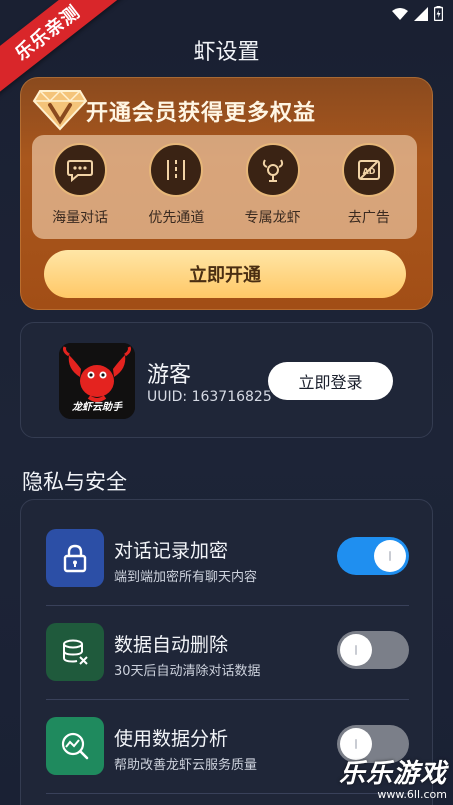 The image size is (453, 805). What do you see at coordinates (60, 107) in the screenshot?
I see `vip-diamond-icon` at bounding box center [60, 107].